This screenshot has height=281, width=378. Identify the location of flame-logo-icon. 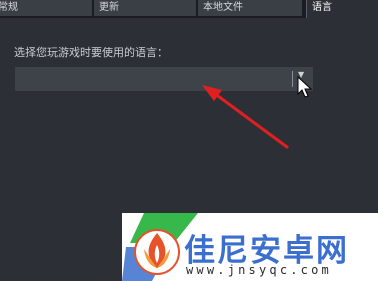
(157, 252).